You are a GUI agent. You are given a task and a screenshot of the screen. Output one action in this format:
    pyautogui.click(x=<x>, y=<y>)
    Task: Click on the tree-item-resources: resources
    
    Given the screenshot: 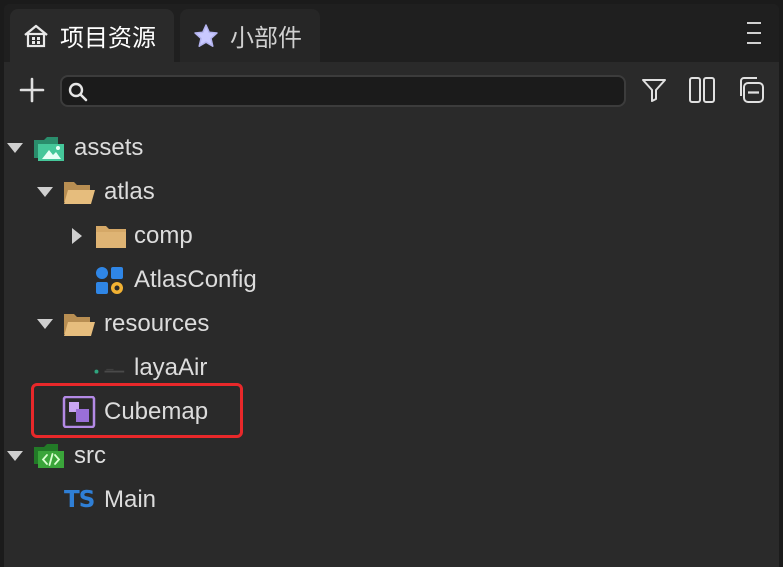 What is the action you would take?
    pyautogui.click(x=391, y=324)
    